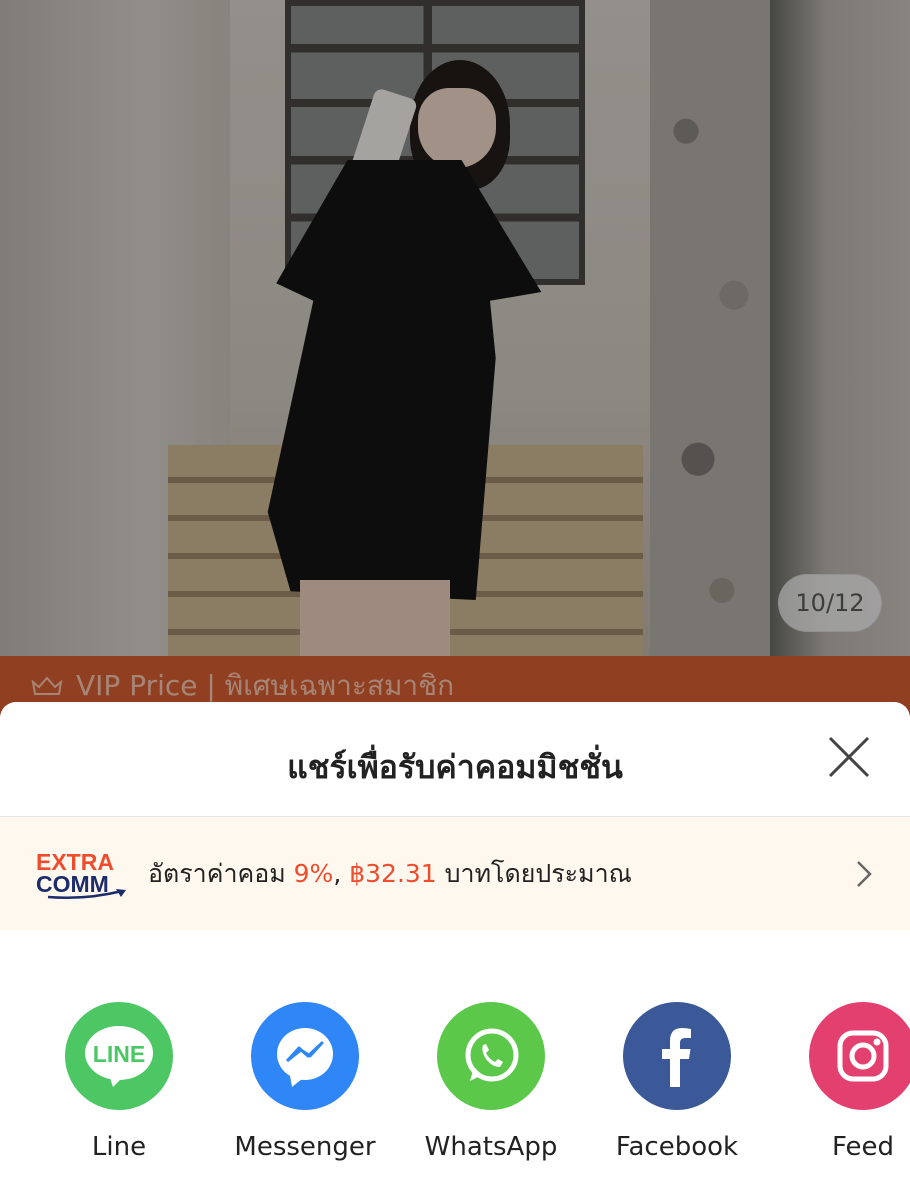 The height and width of the screenshot is (1200, 910). What do you see at coordinates (86, 893) in the screenshot?
I see `extra-comm-swoosh-icon` at bounding box center [86, 893].